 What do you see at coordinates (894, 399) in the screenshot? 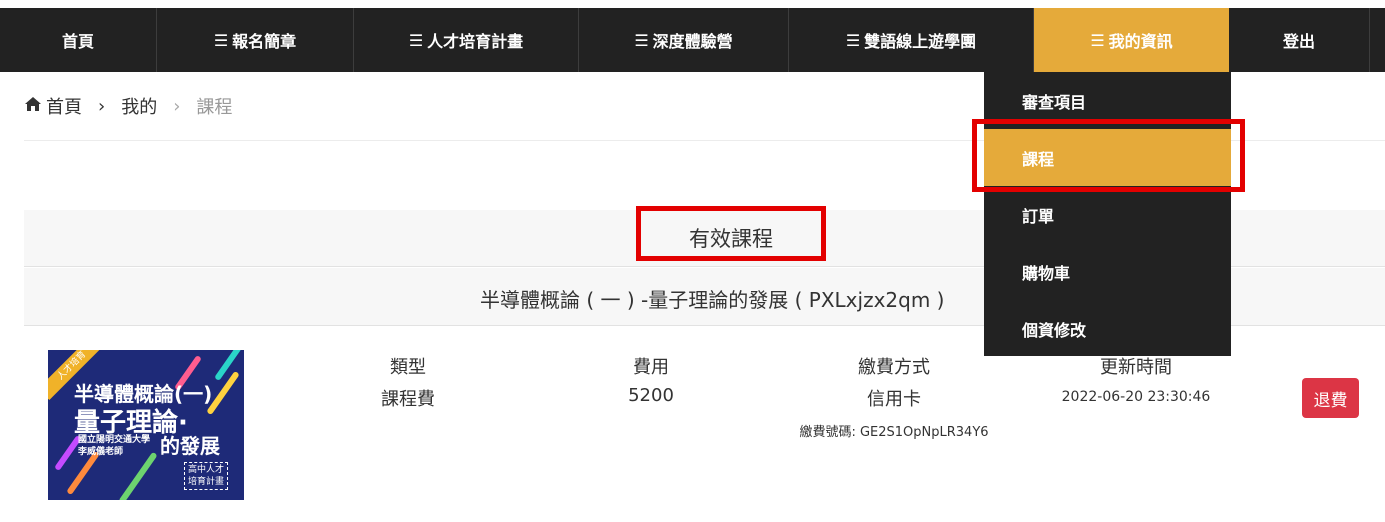
I see `payment-value: 信用卡` at bounding box center [894, 399].